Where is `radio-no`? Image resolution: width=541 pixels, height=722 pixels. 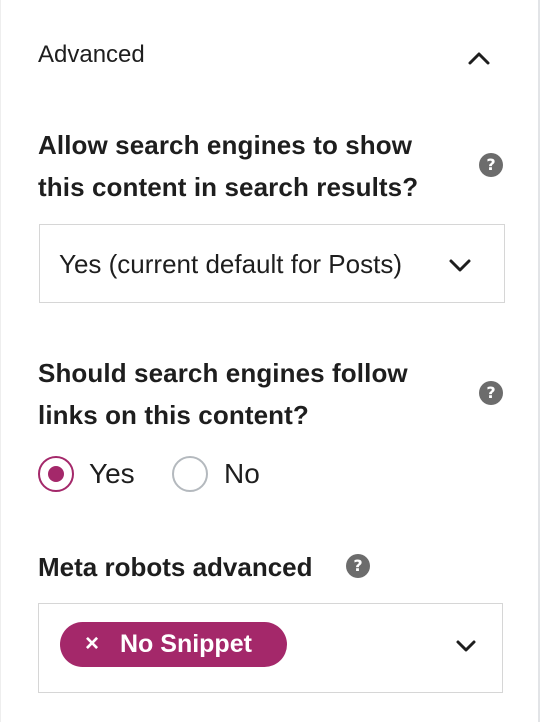 radio-no is located at coordinates (190, 474).